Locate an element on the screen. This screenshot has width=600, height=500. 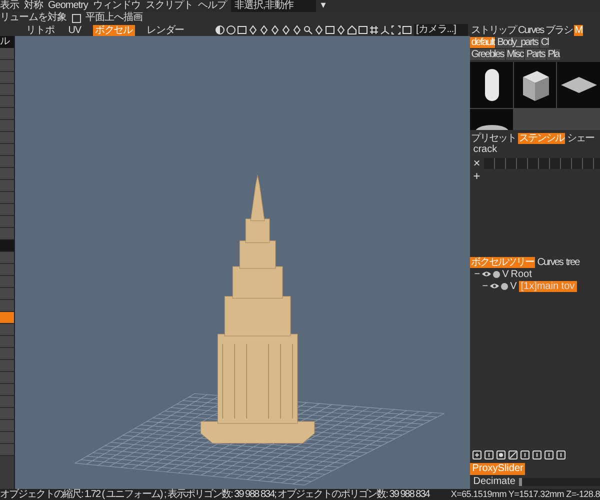
checkbox is located at coordinates (76, 18).